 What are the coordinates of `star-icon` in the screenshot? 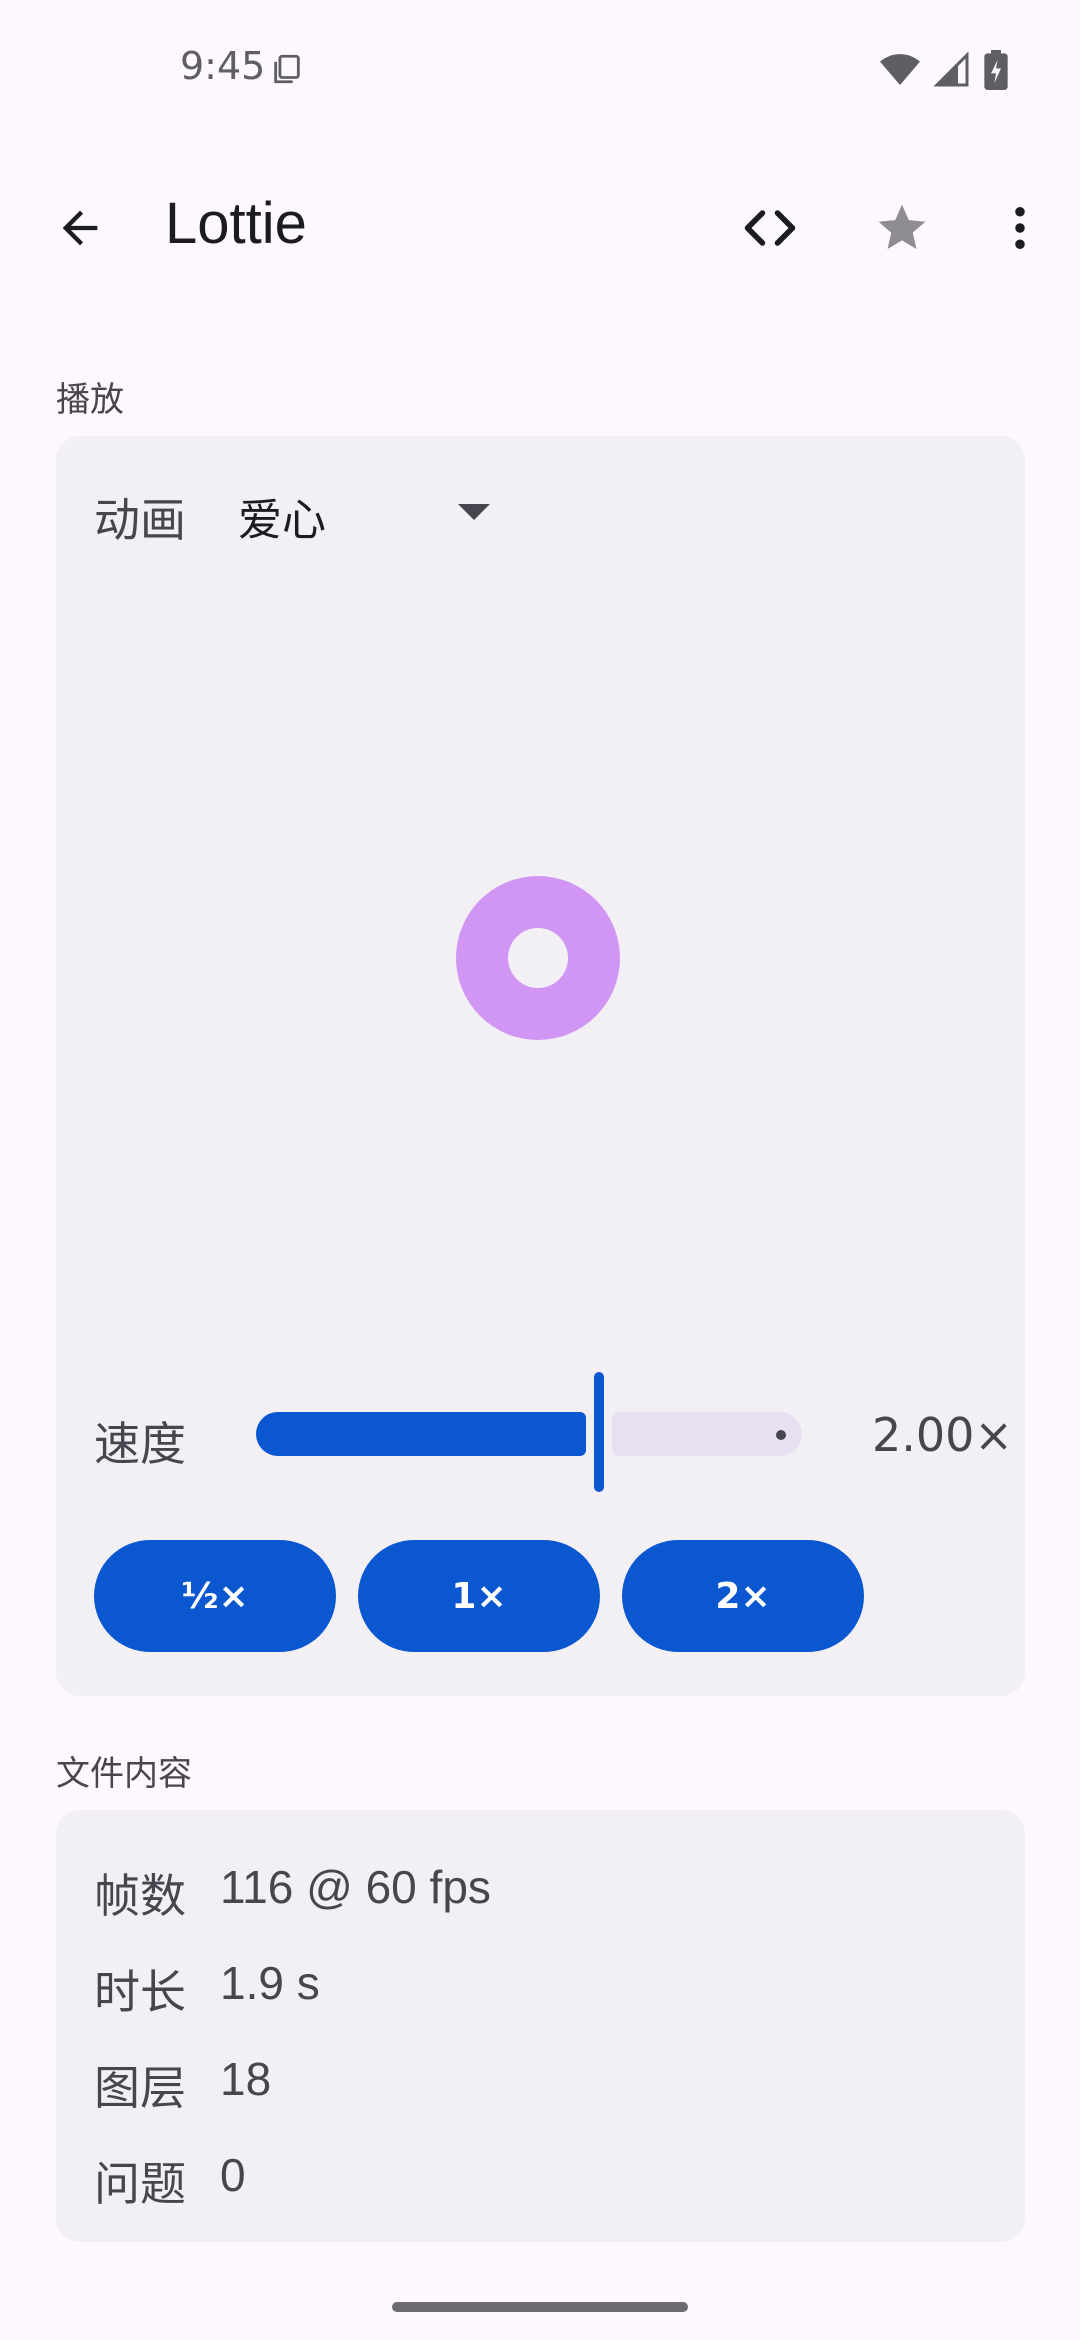 It's located at (902, 226).